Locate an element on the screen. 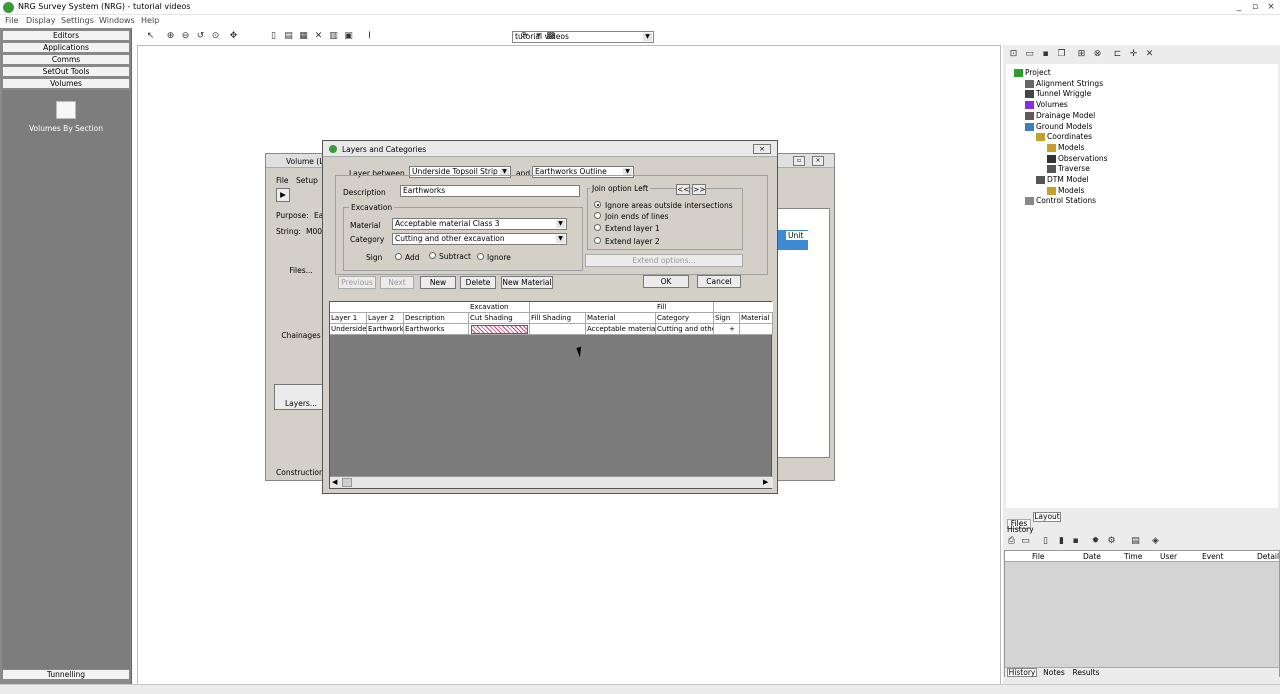 This screenshot has height=694, width=1280. text-icon: I is located at coordinates (369, 36).